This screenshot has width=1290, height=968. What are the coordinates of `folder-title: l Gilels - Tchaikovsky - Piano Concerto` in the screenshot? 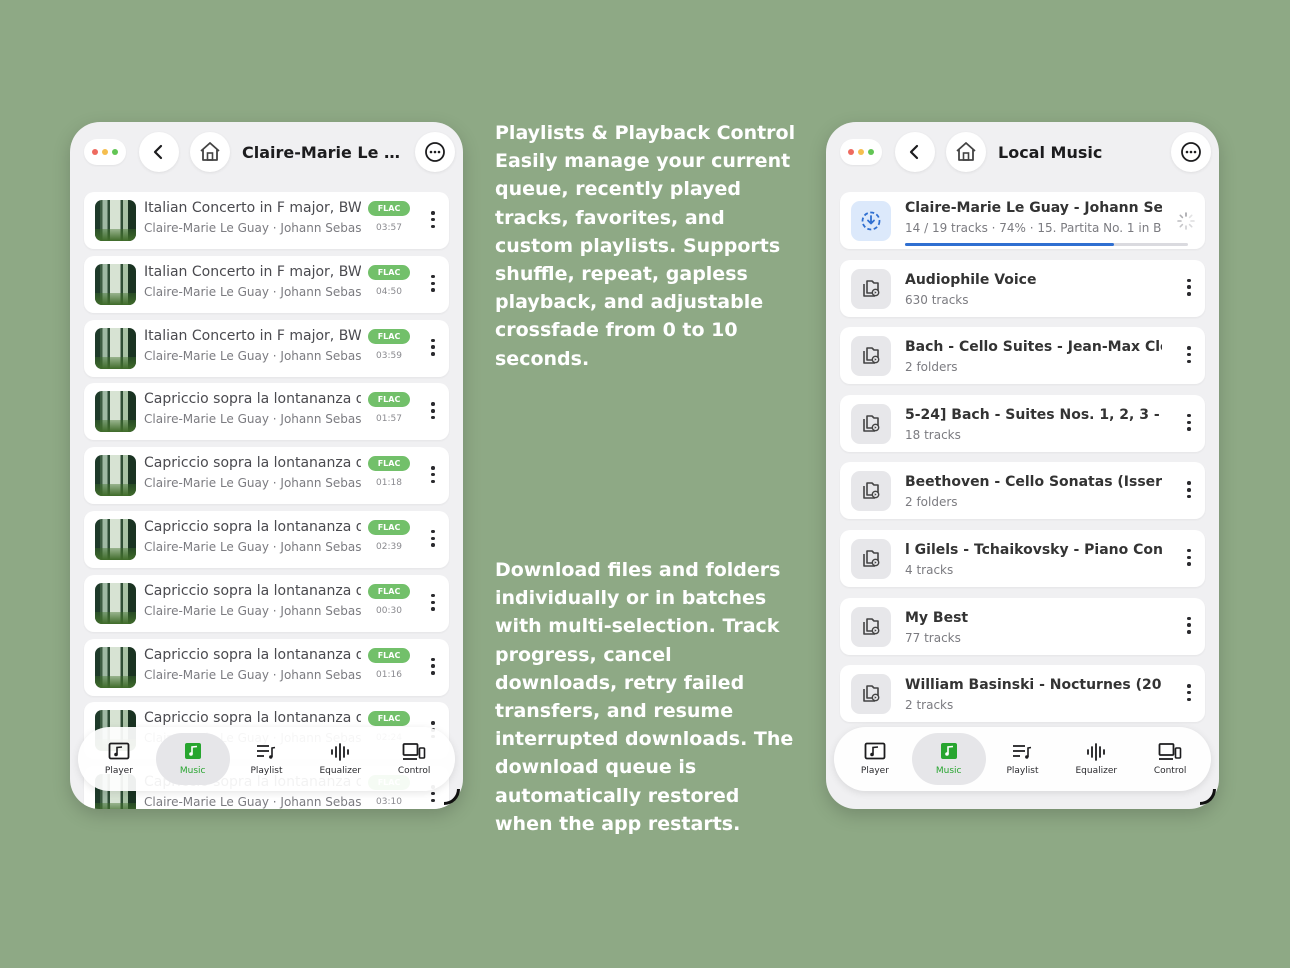 It's located at (1033, 549).